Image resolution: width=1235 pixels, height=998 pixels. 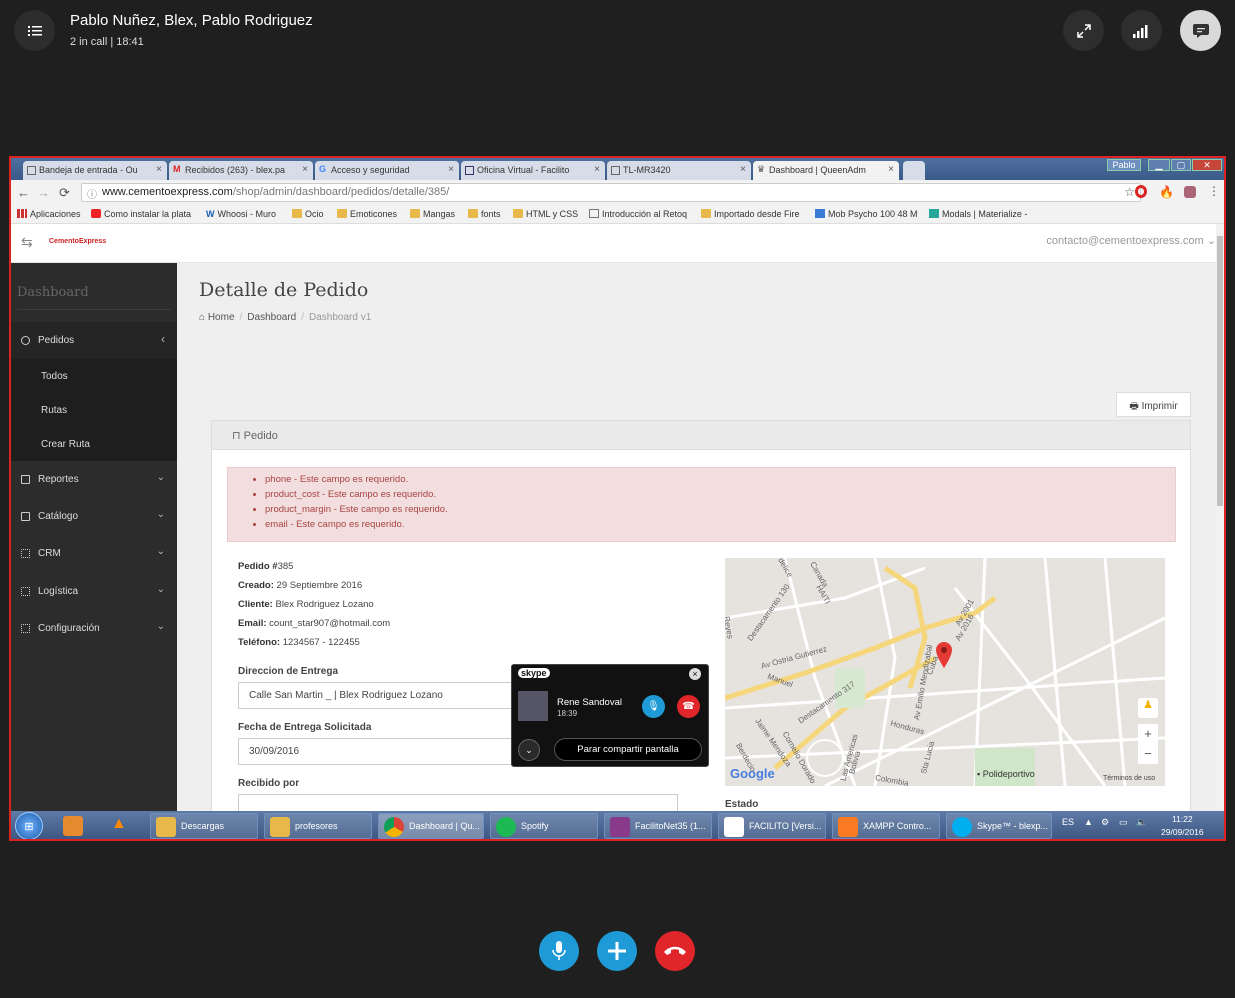 What do you see at coordinates (25, 591) in the screenshot?
I see `grid-icon` at bounding box center [25, 591].